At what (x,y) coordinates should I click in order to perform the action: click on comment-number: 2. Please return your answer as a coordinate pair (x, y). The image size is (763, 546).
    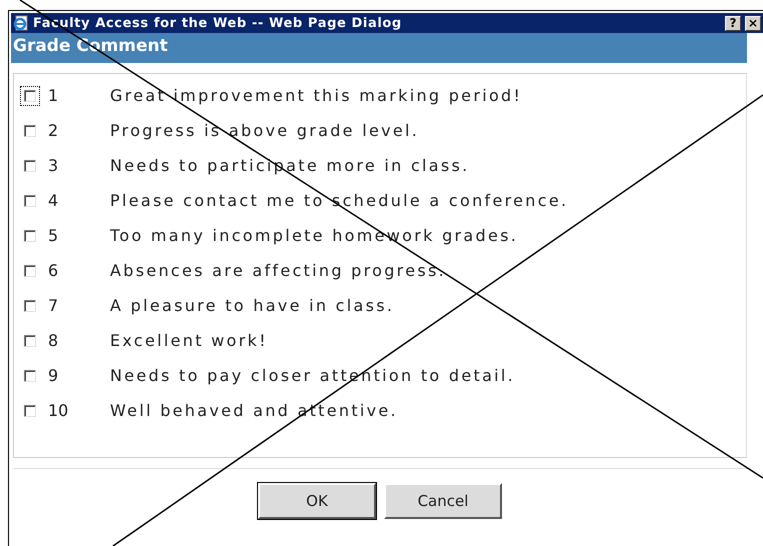
    Looking at the image, I should click on (53, 130).